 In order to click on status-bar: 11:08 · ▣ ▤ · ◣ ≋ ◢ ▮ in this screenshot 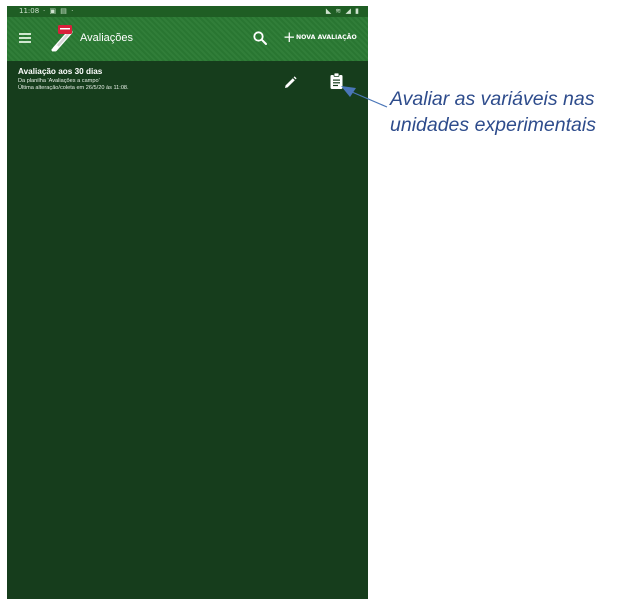, I will do `click(187, 11)`.